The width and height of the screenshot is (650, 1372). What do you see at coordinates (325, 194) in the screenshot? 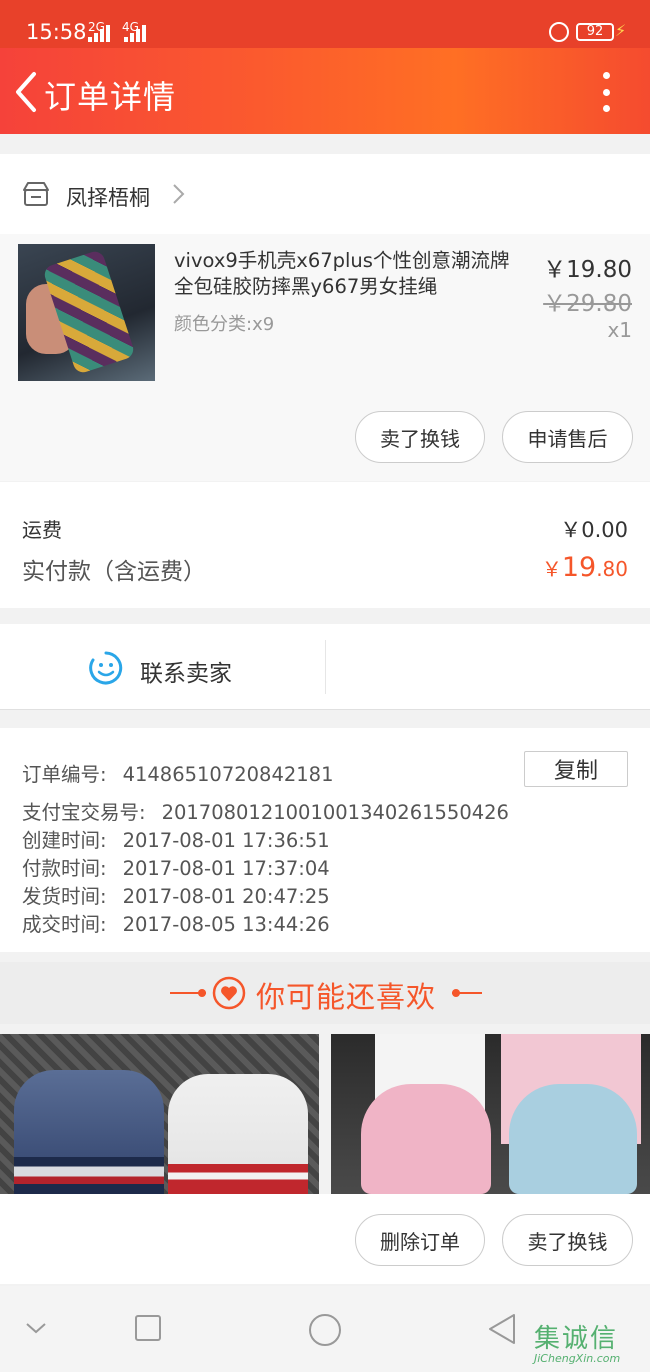
I see `shop-row: 凤择梧桐` at bounding box center [325, 194].